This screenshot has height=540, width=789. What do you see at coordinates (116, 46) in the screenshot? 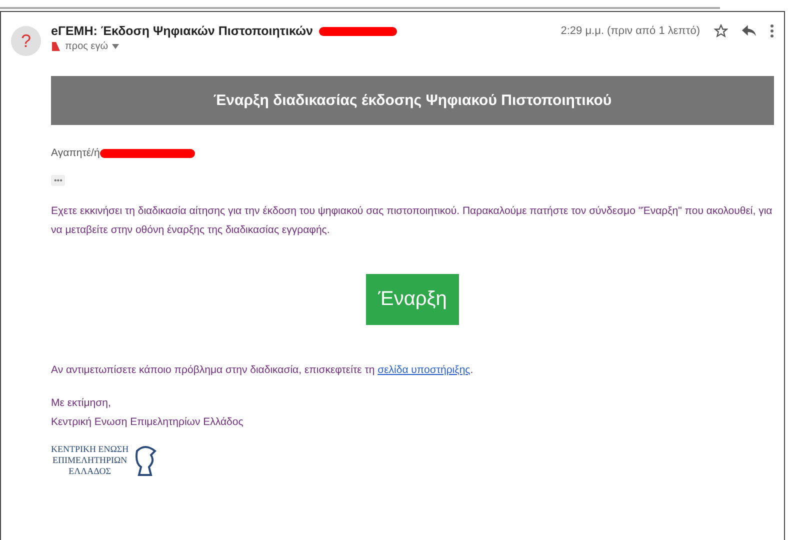
I see `caret-icon` at bounding box center [116, 46].